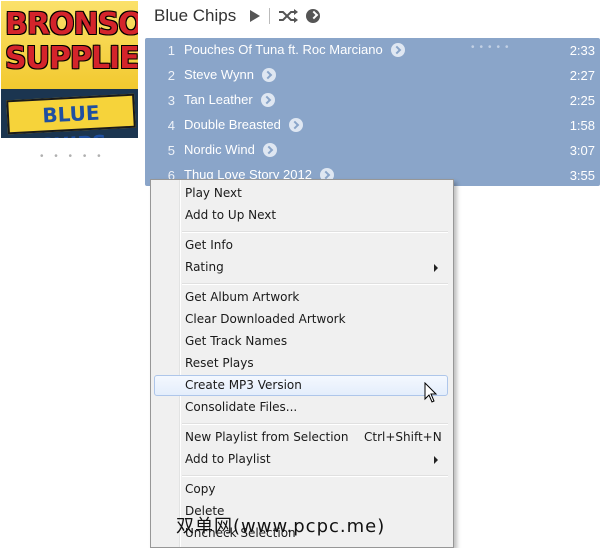  What do you see at coordinates (231, 215) in the screenshot?
I see `menu-item-label: Add to Up Next` at bounding box center [231, 215].